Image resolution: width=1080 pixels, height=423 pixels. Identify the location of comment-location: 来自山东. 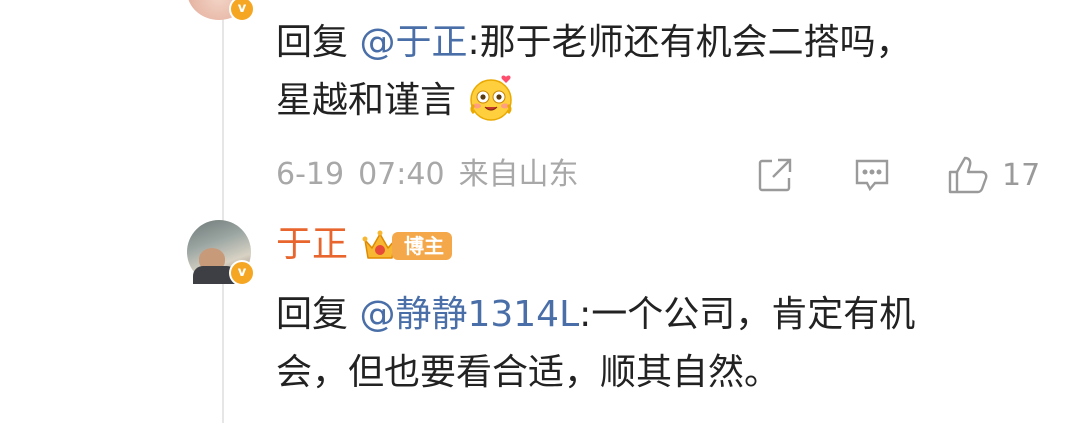
(518, 174).